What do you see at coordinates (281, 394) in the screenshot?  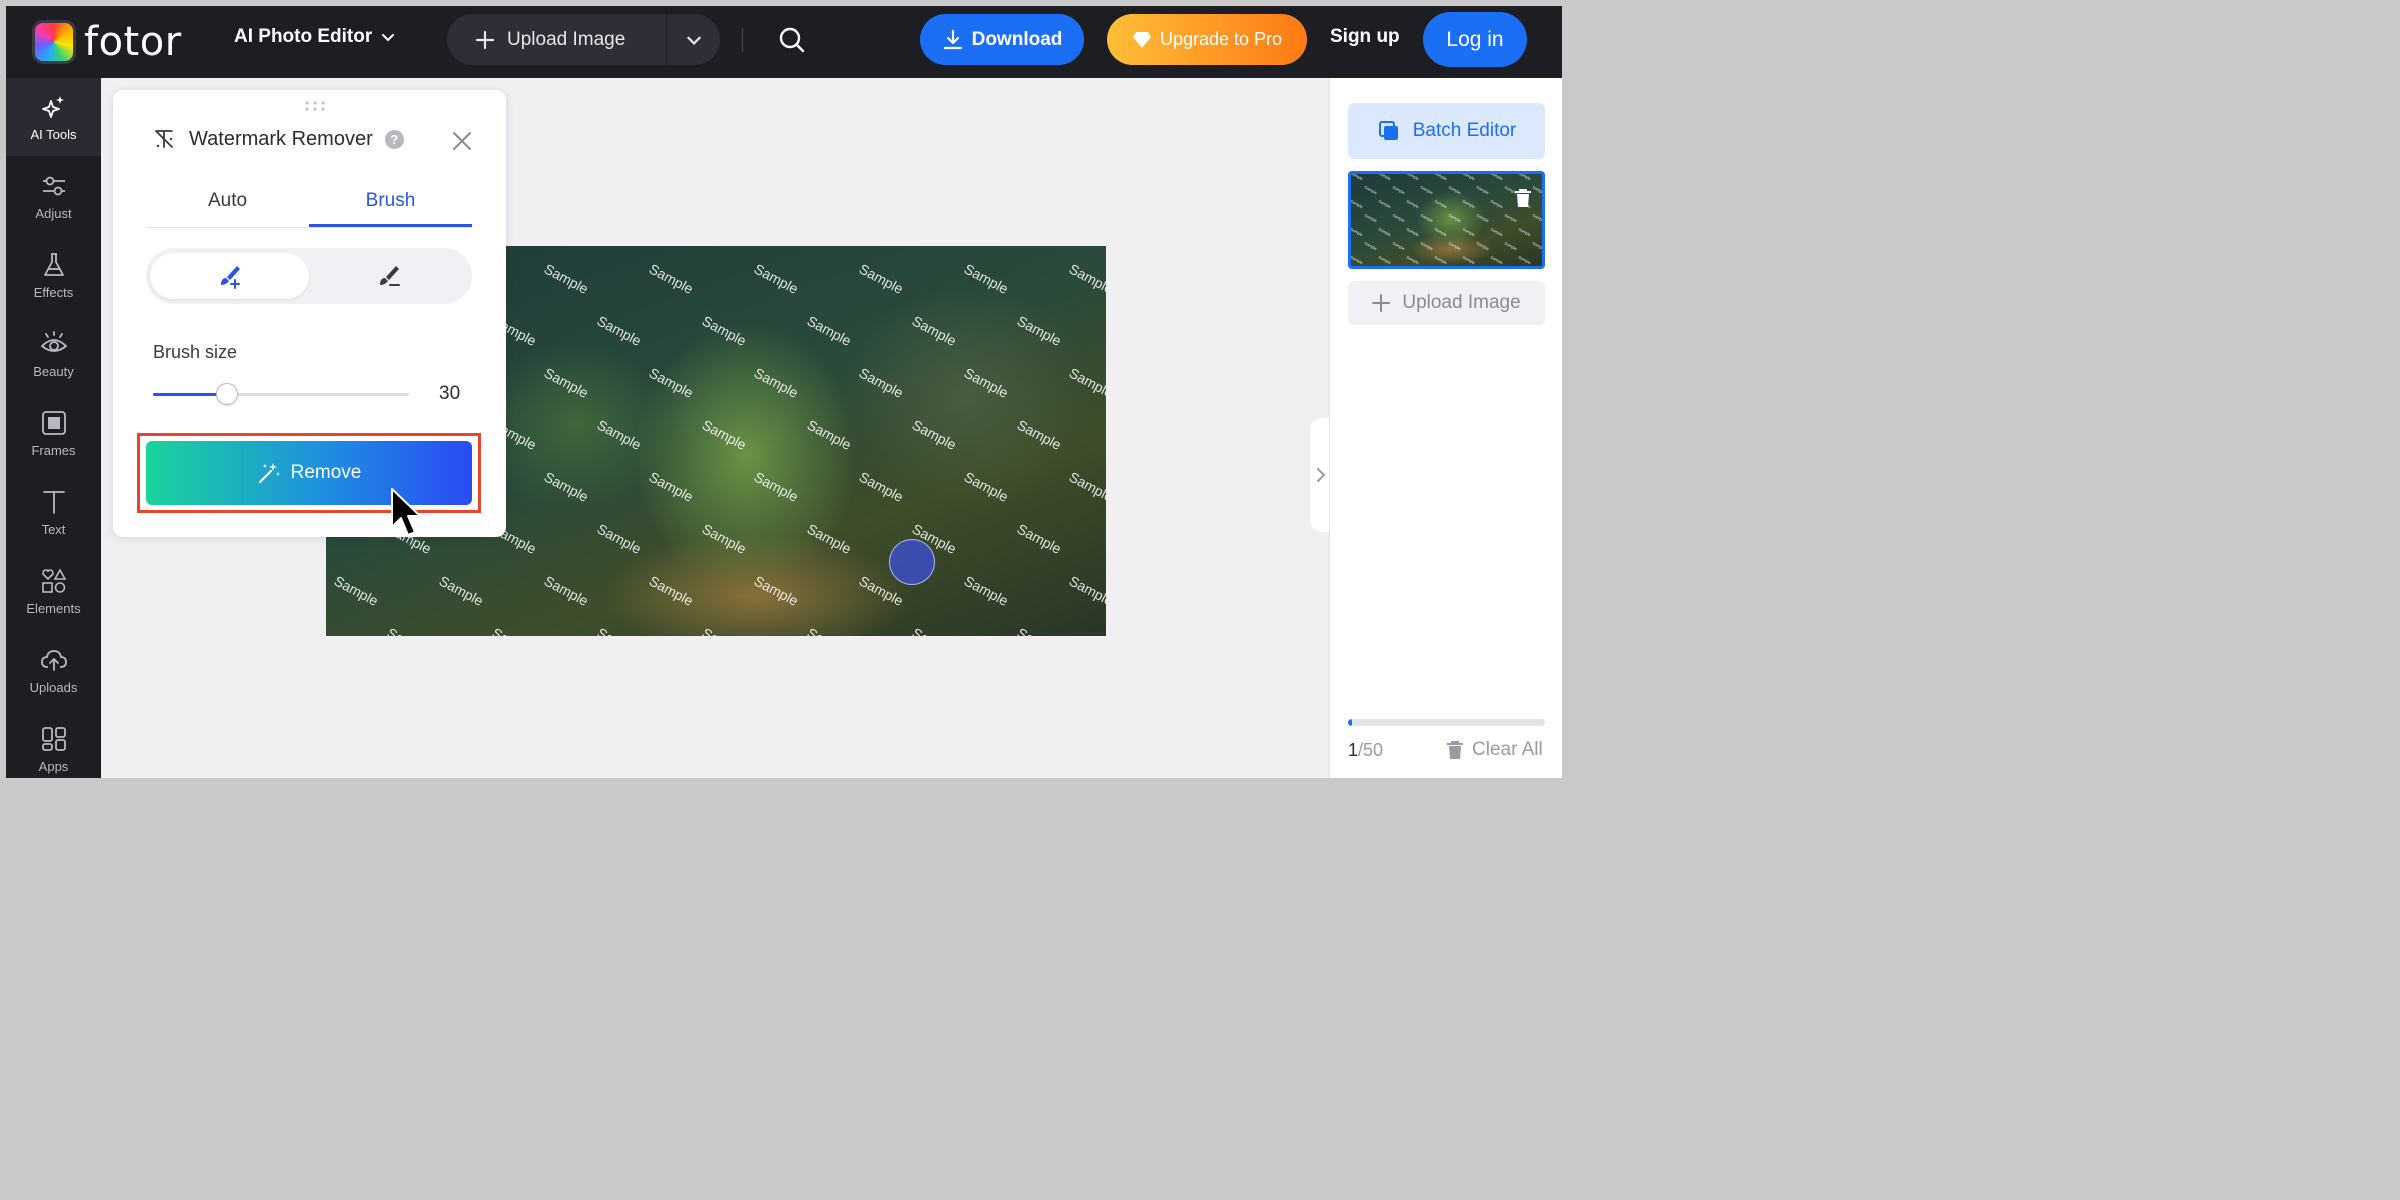 I see `brush-size-slider` at bounding box center [281, 394].